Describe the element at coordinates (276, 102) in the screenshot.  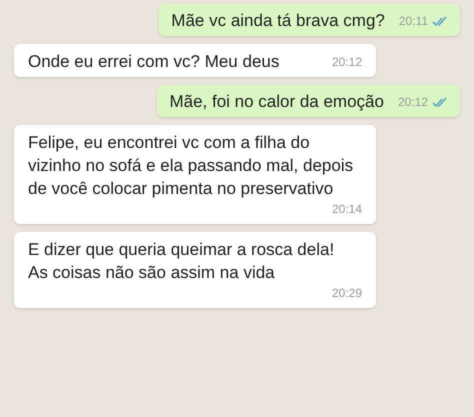
I see `message-text: Mãe, foi no calor da emoção` at that location.